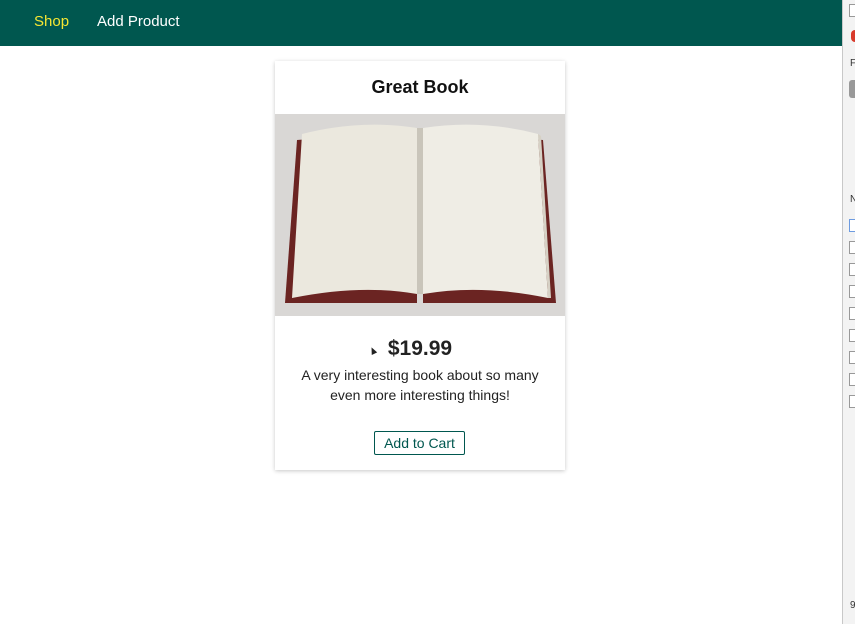 Image resolution: width=855 pixels, height=624 pixels. I want to click on top-navigation-bar: Shop Add Product, so click(421, 23).